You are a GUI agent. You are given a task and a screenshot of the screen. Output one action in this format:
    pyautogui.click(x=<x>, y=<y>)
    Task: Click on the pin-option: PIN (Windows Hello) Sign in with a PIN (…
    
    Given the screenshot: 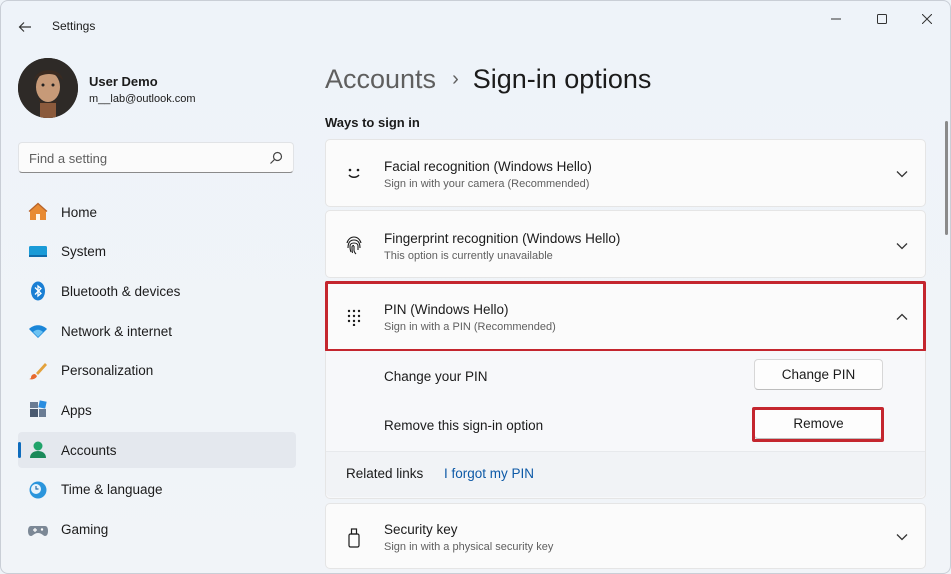 What is the action you would take?
    pyautogui.click(x=625, y=316)
    